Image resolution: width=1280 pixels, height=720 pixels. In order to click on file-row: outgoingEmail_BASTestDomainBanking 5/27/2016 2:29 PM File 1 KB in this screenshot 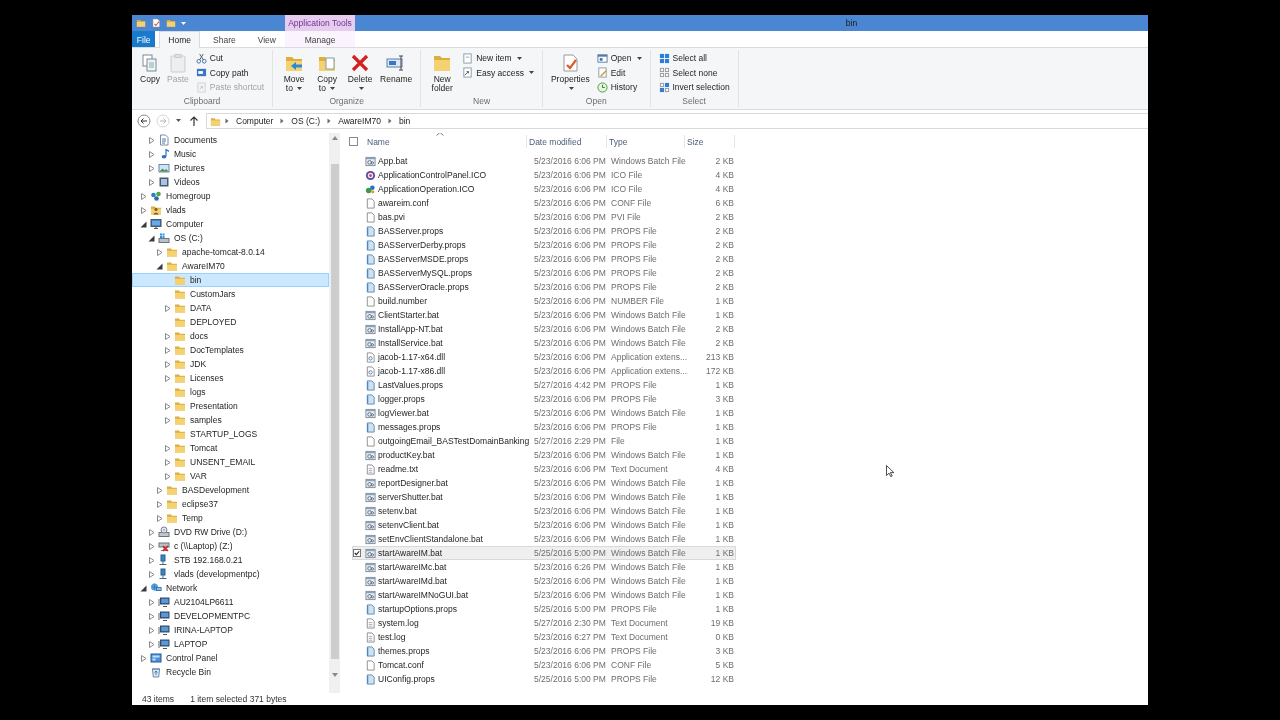, I will do `click(544, 441)`.